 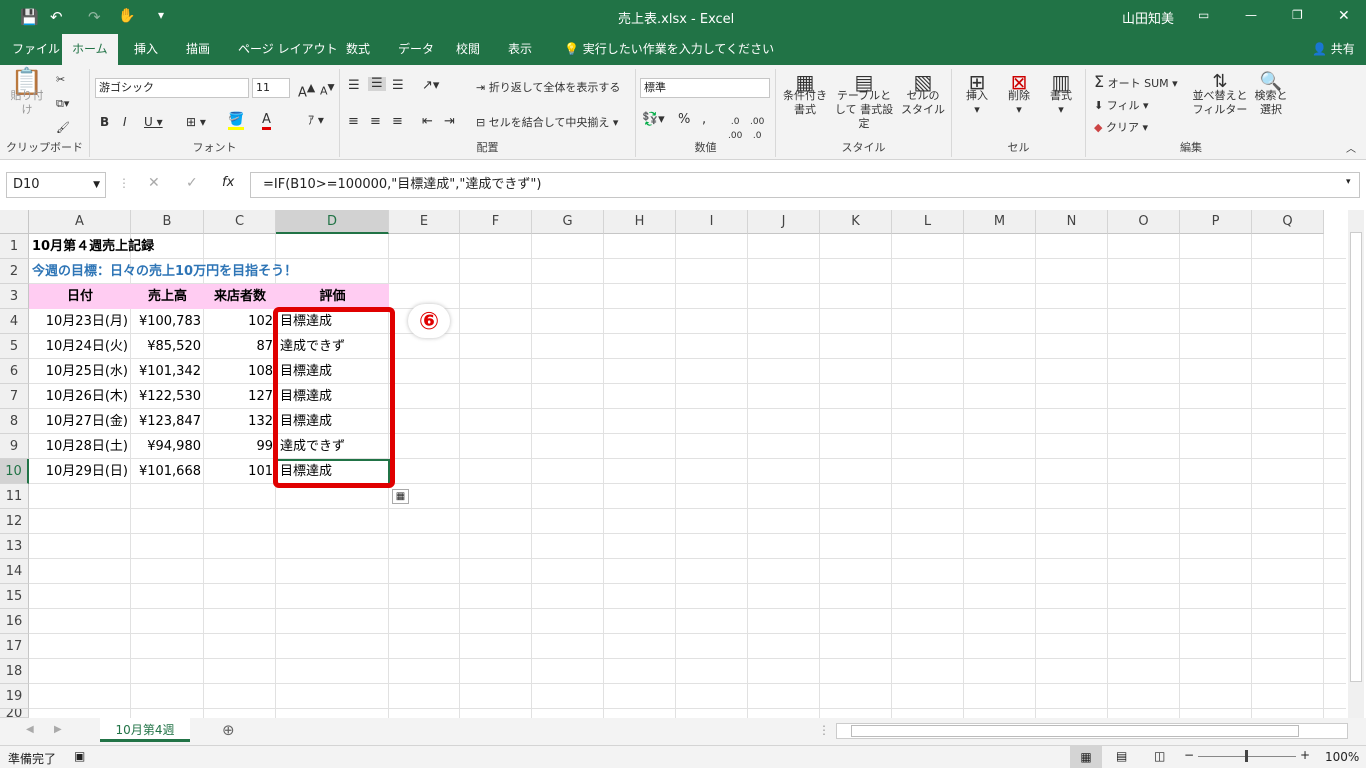 I want to click on ribbon-display-icon: ▭, so click(x=1203, y=15).